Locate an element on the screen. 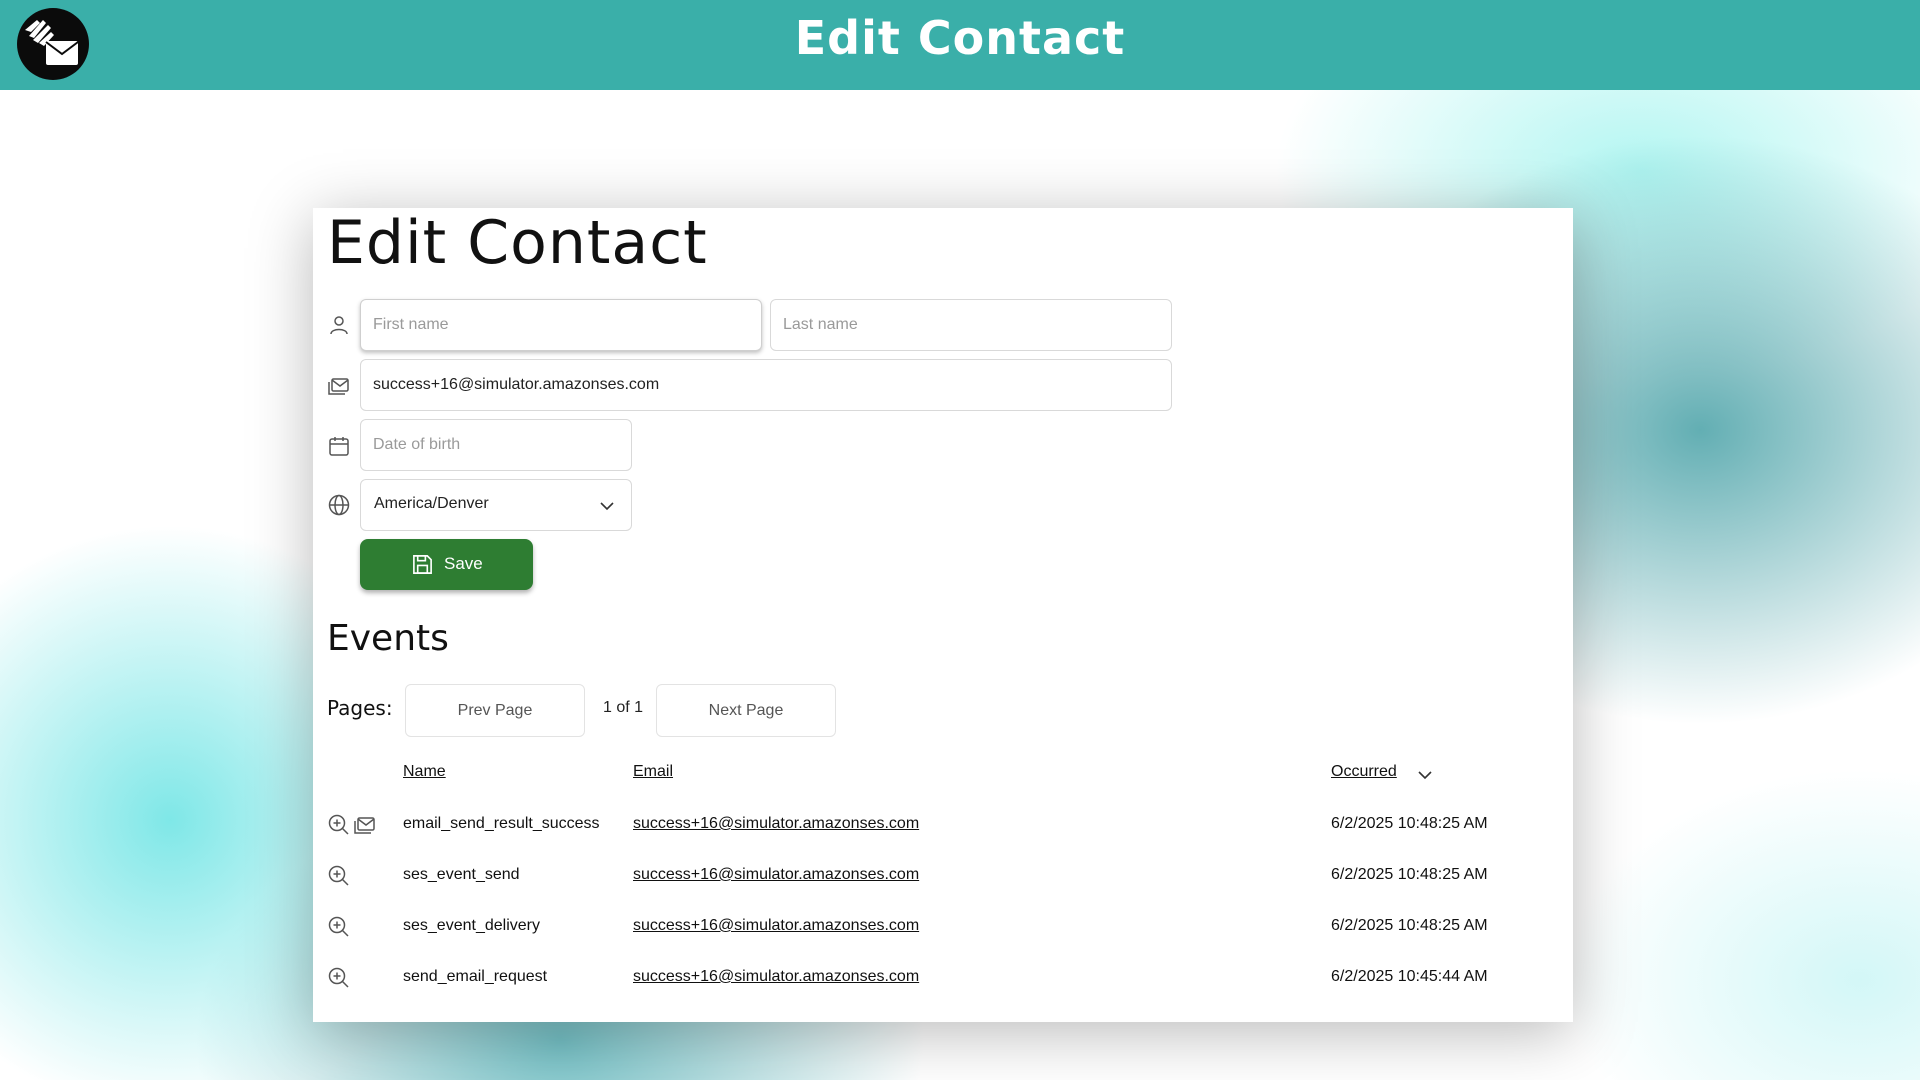 The height and width of the screenshot is (1080, 1920). floppy-disk-icon is located at coordinates (422, 564).